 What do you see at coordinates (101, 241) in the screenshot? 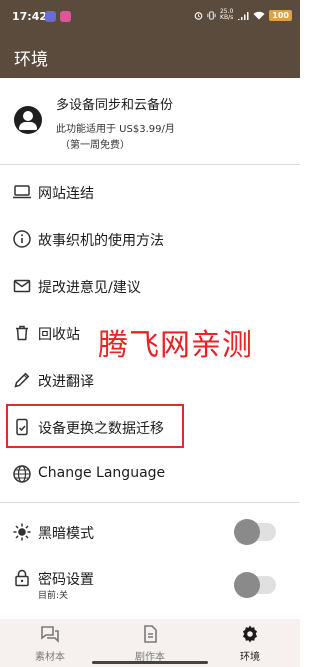
I see `menu-item-label: 故事织机的使用方法` at bounding box center [101, 241].